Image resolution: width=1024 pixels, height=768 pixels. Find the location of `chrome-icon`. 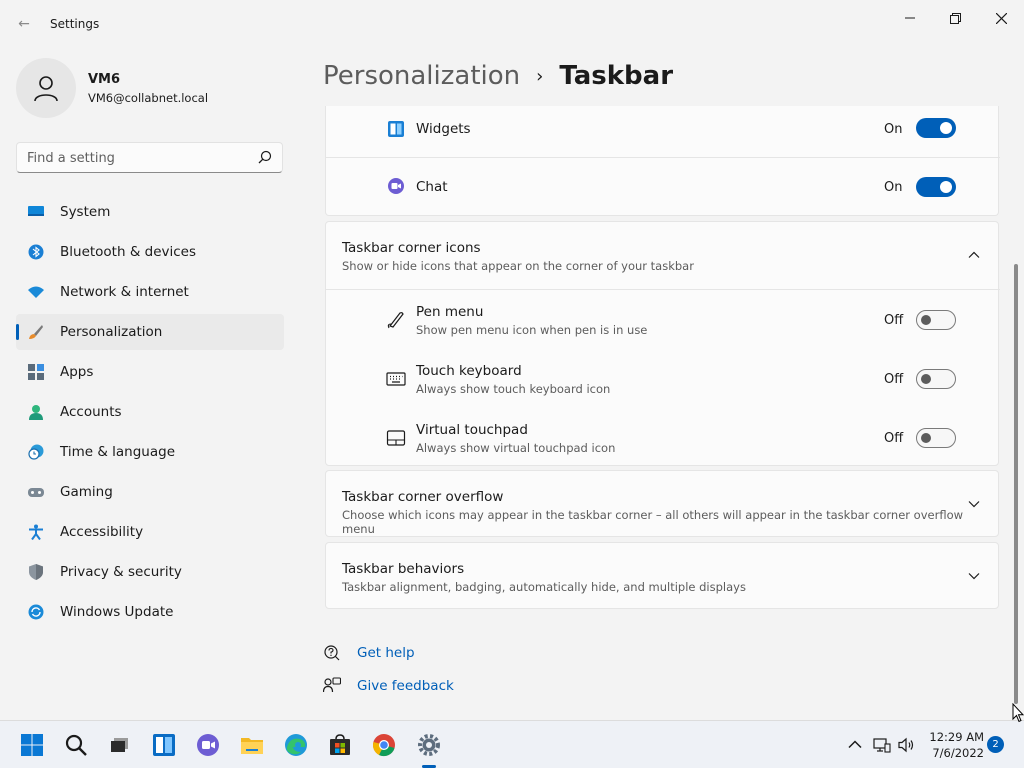

chrome-icon is located at coordinates (384, 745).